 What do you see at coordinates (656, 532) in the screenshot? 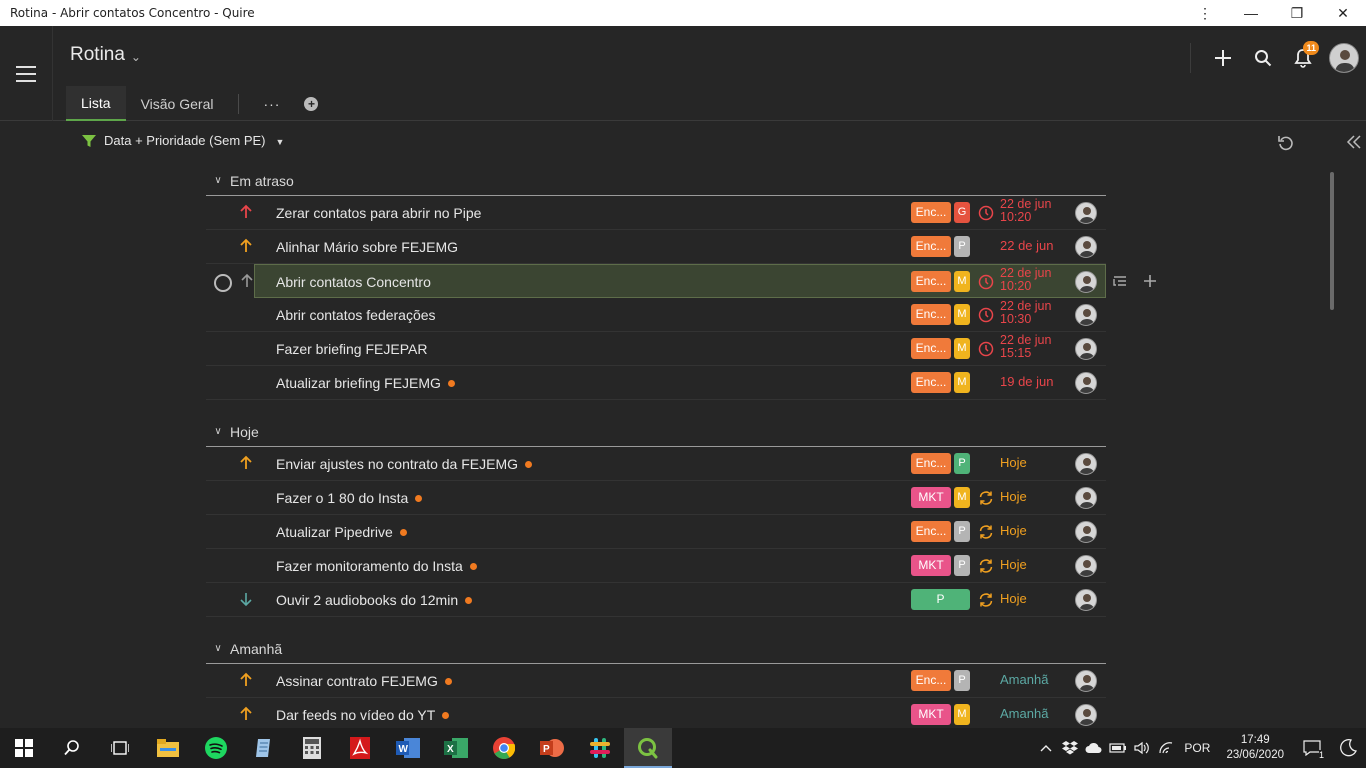
I see `task-row: Atualizar Pipedrive Enc... P Hoje` at bounding box center [656, 532].